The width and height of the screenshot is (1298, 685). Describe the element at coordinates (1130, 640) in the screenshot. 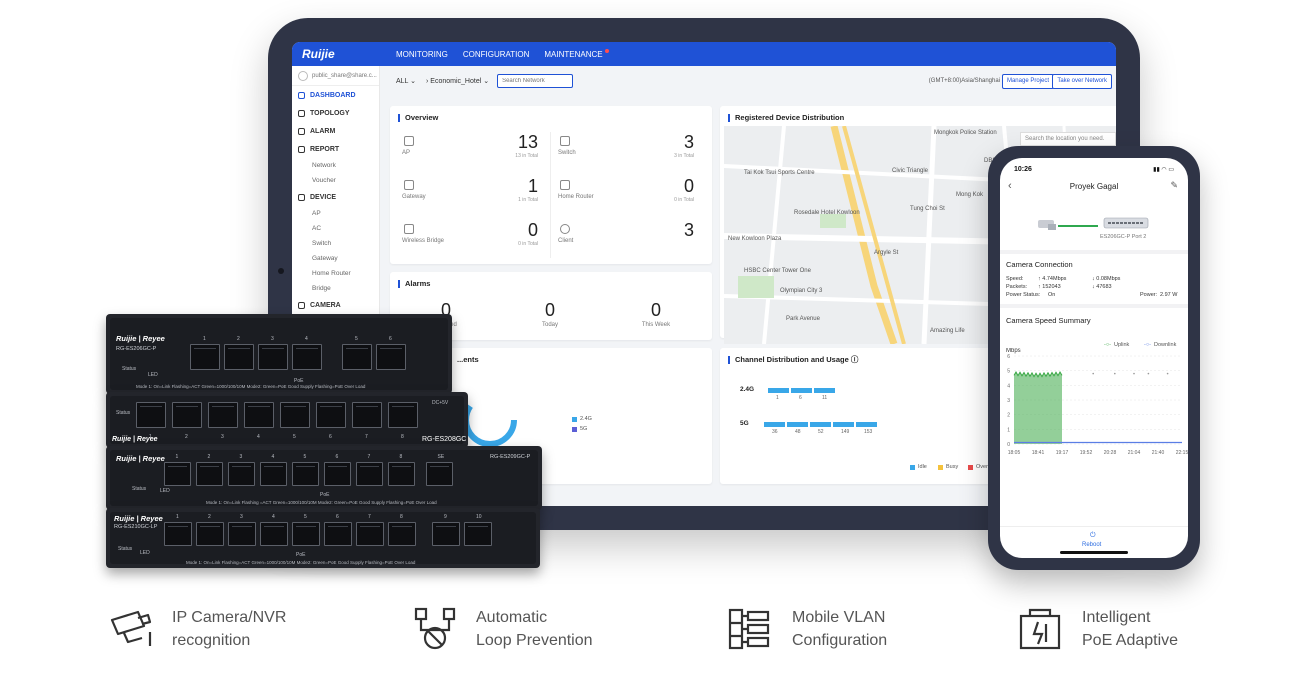

I see `feature-line: PoE Adaptive` at that location.